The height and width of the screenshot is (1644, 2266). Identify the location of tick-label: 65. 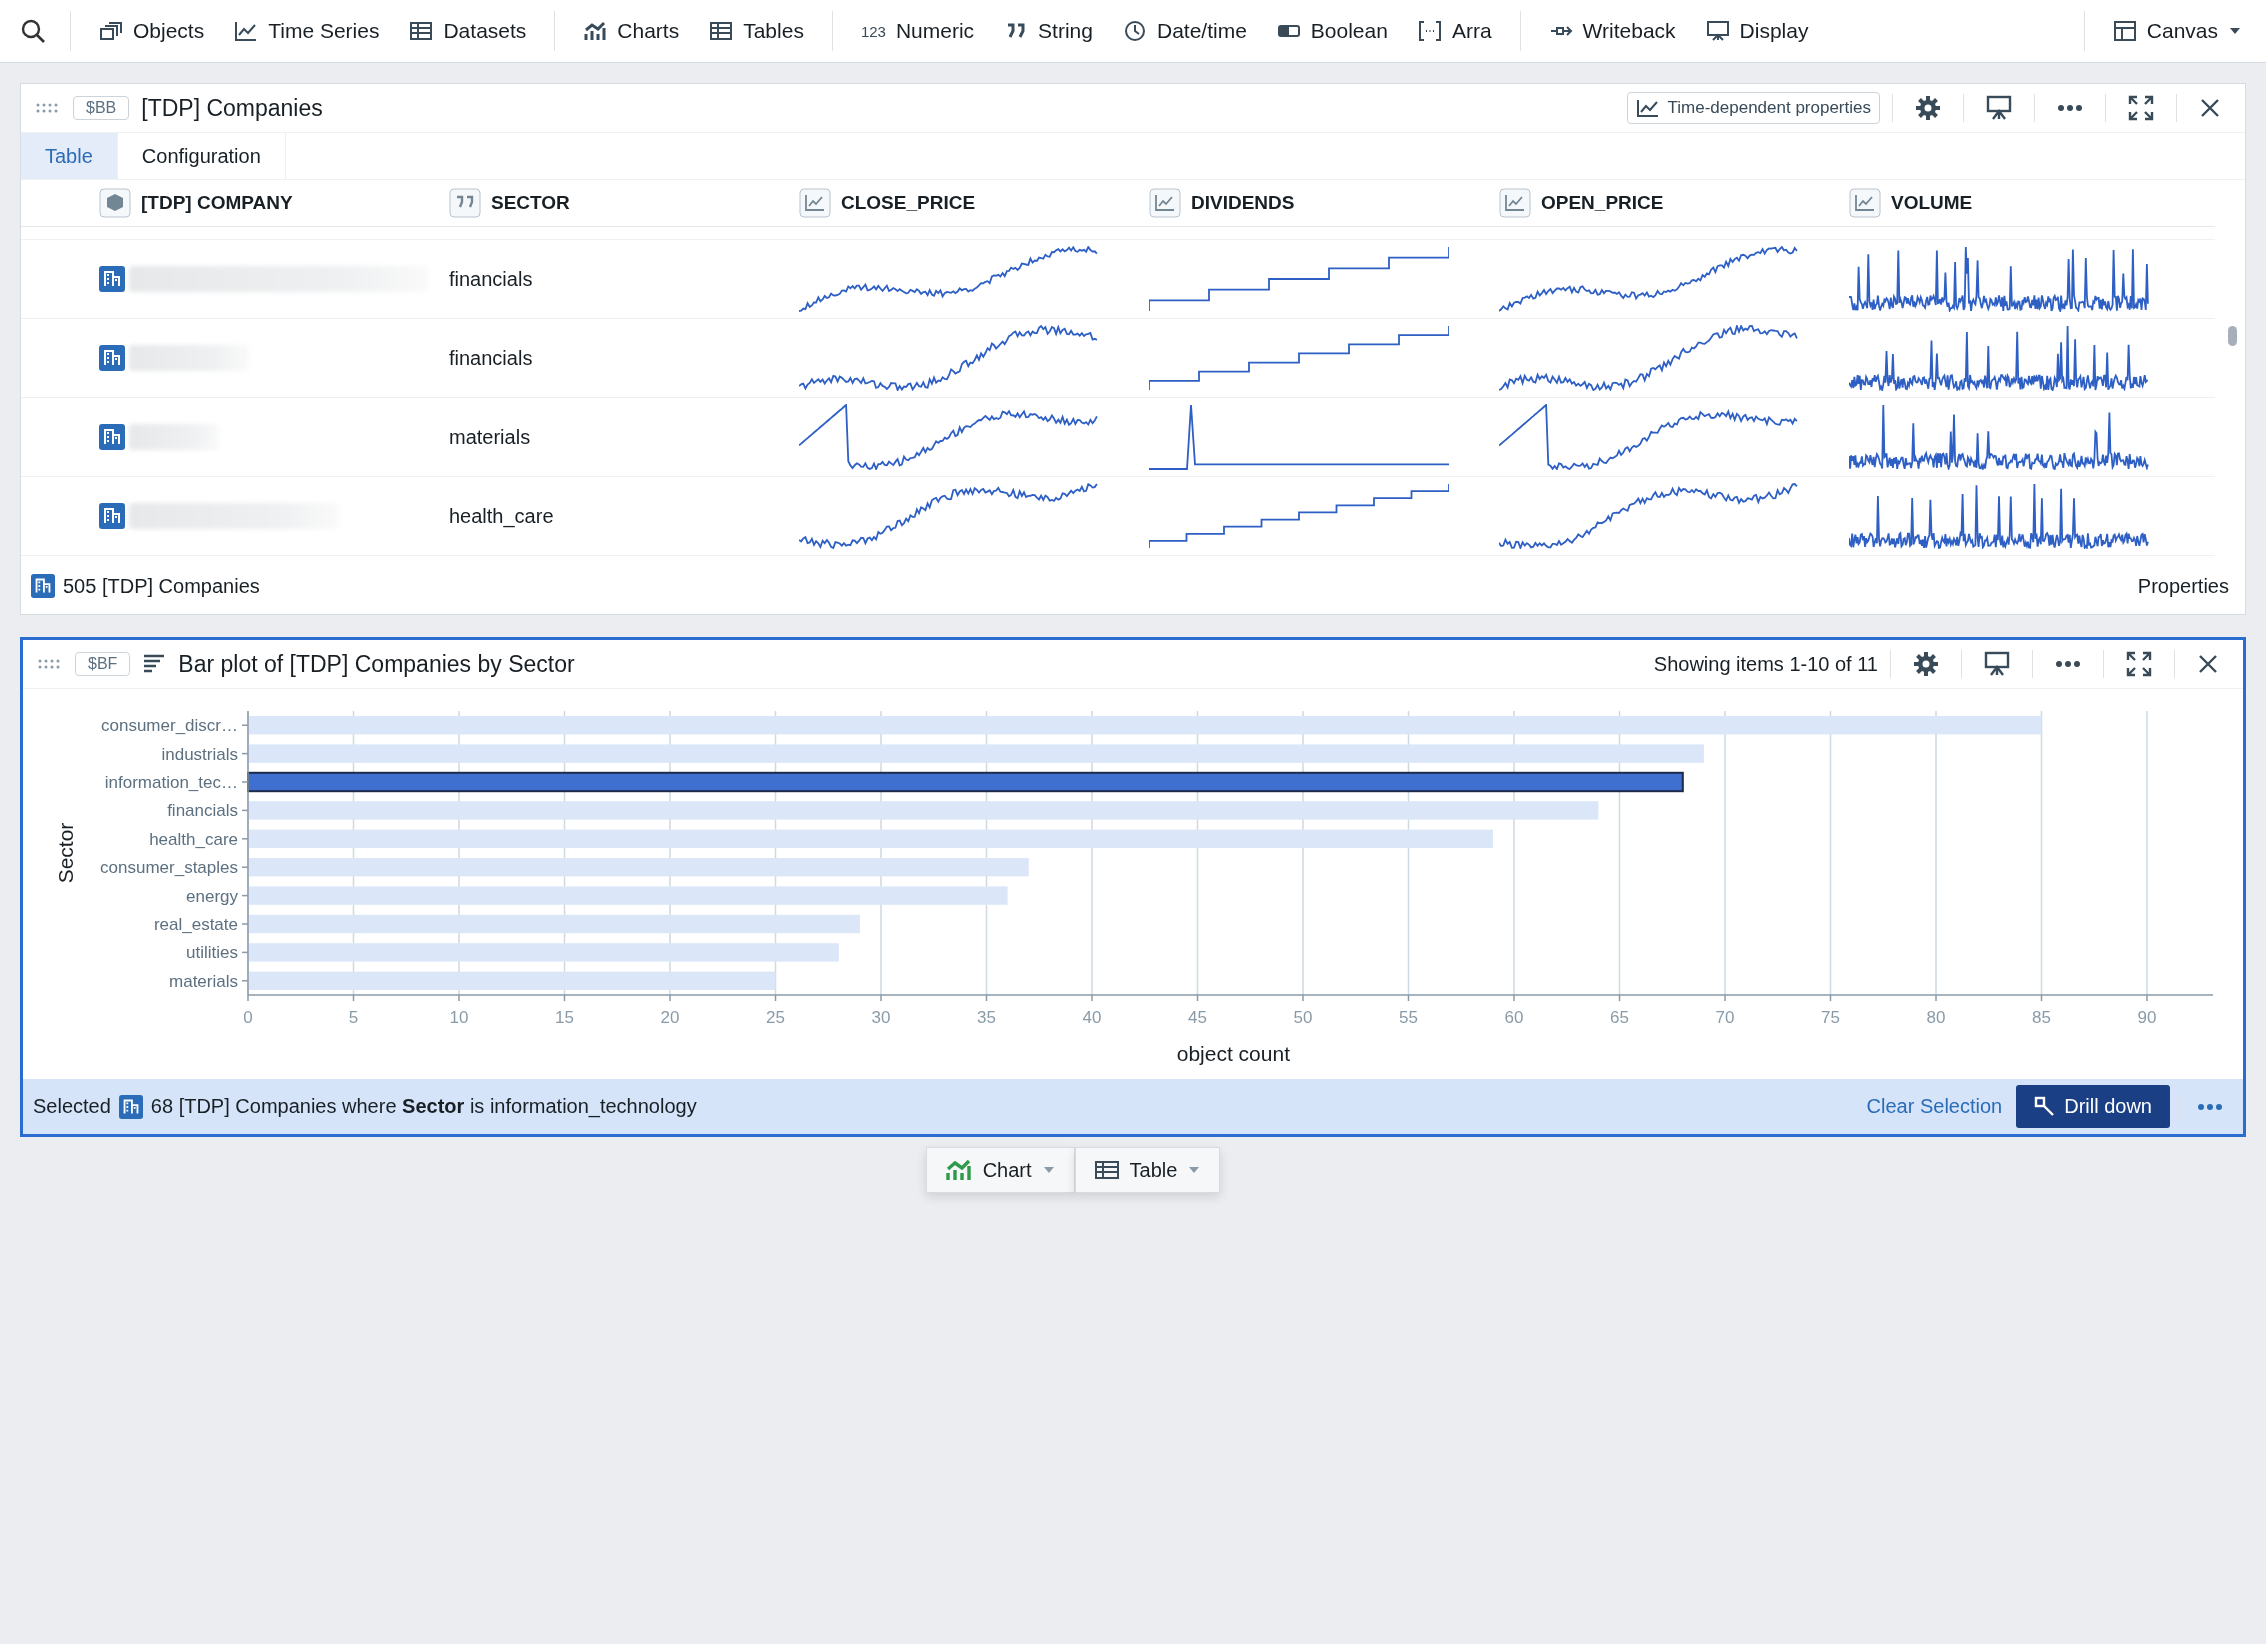
(1619, 1017).